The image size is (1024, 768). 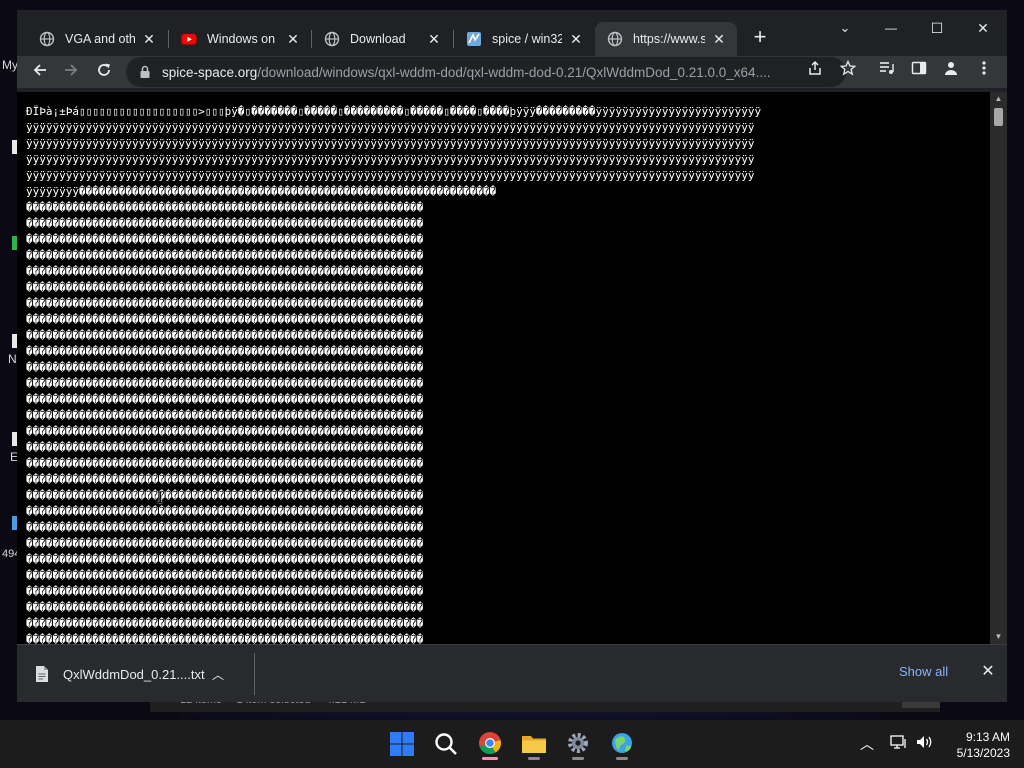 What do you see at coordinates (760, 38) in the screenshot?
I see `new-tab-button: +` at bounding box center [760, 38].